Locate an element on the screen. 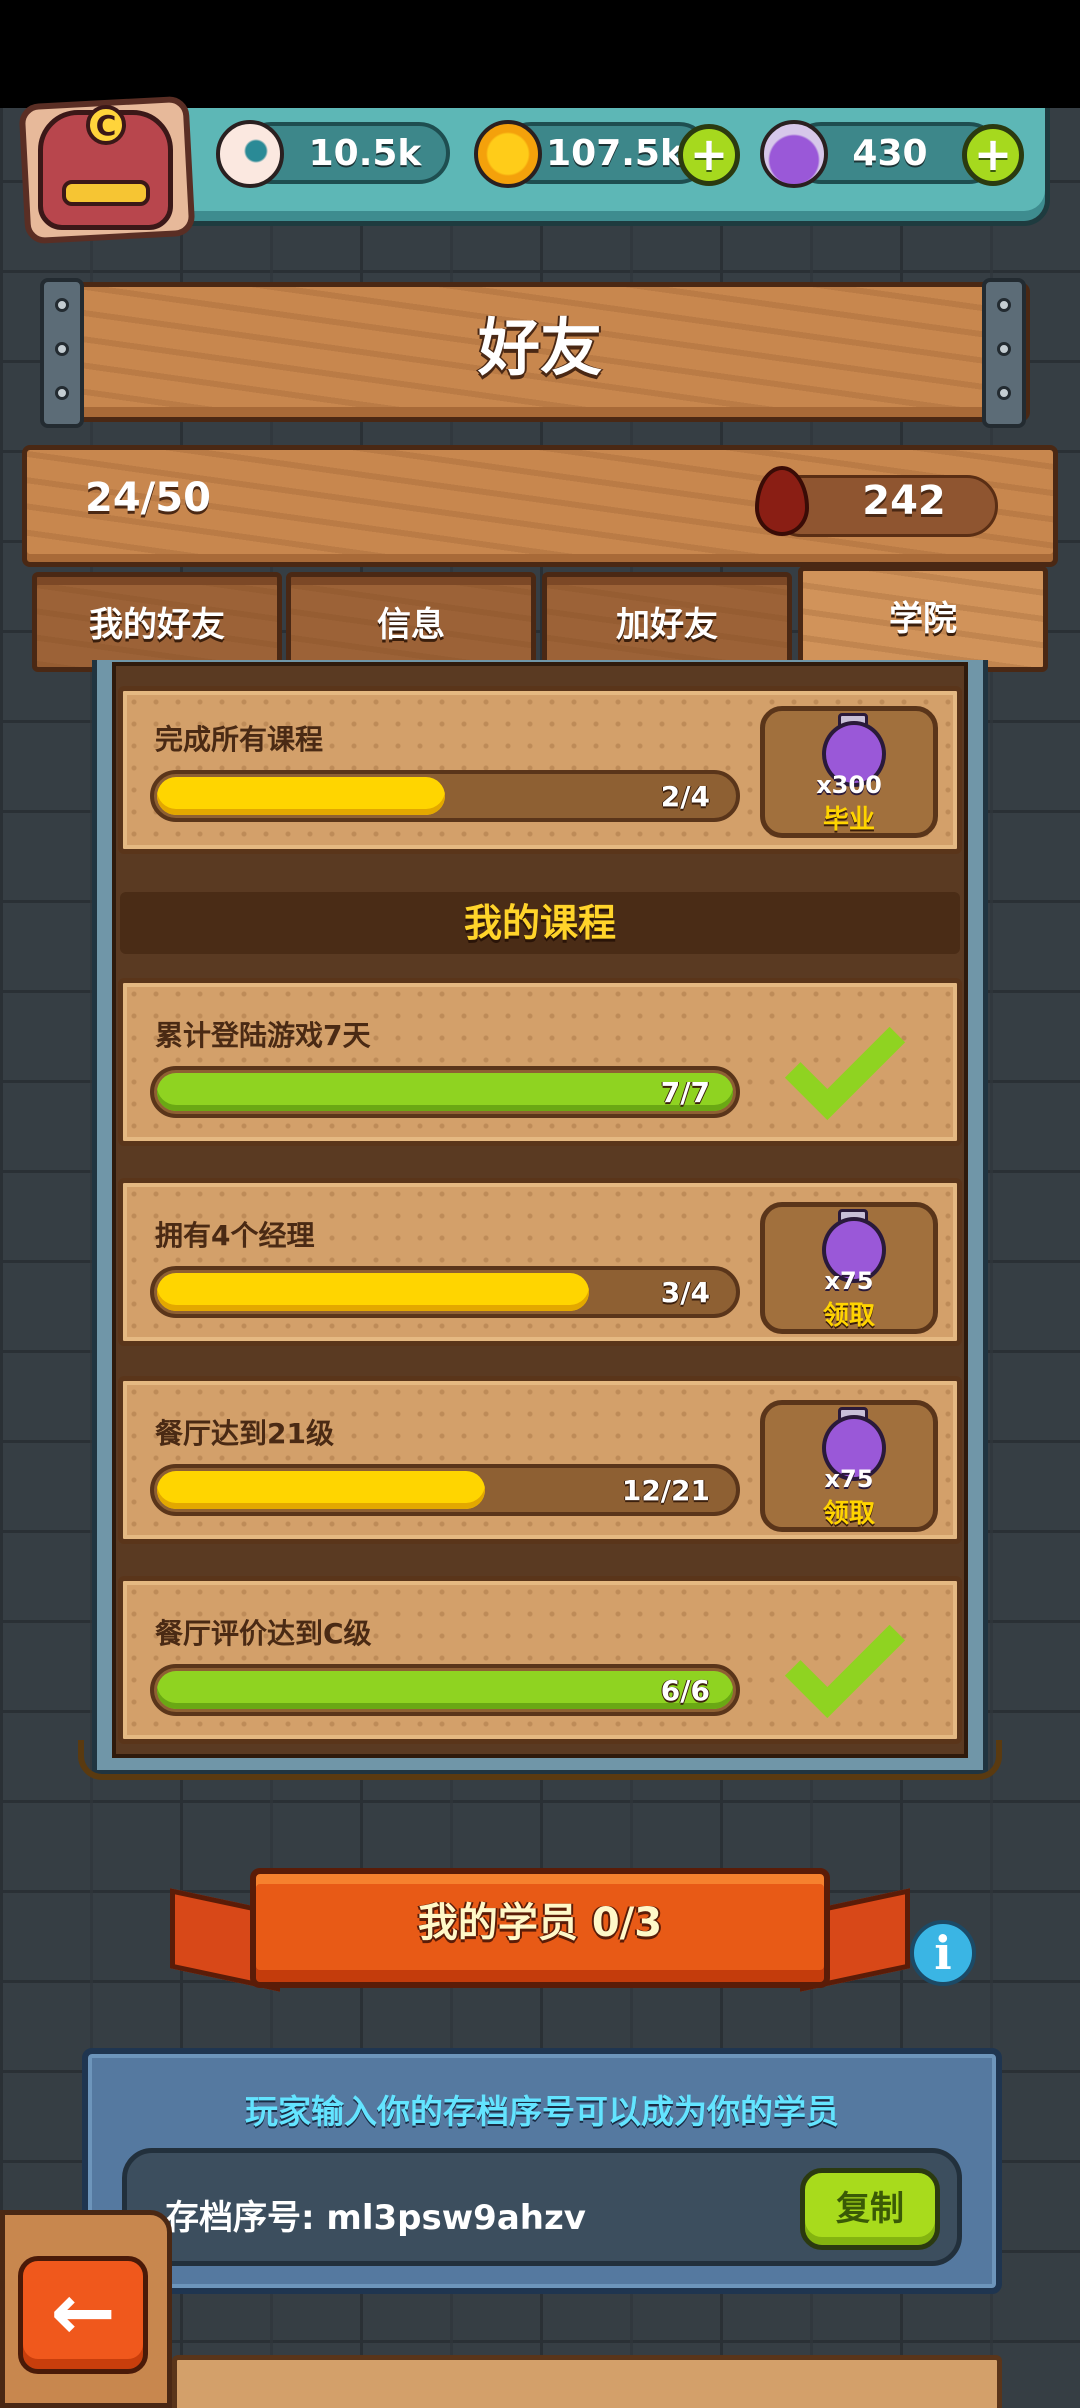 This screenshot has height=2408, width=1080. status-bar is located at coordinates (540, 54).